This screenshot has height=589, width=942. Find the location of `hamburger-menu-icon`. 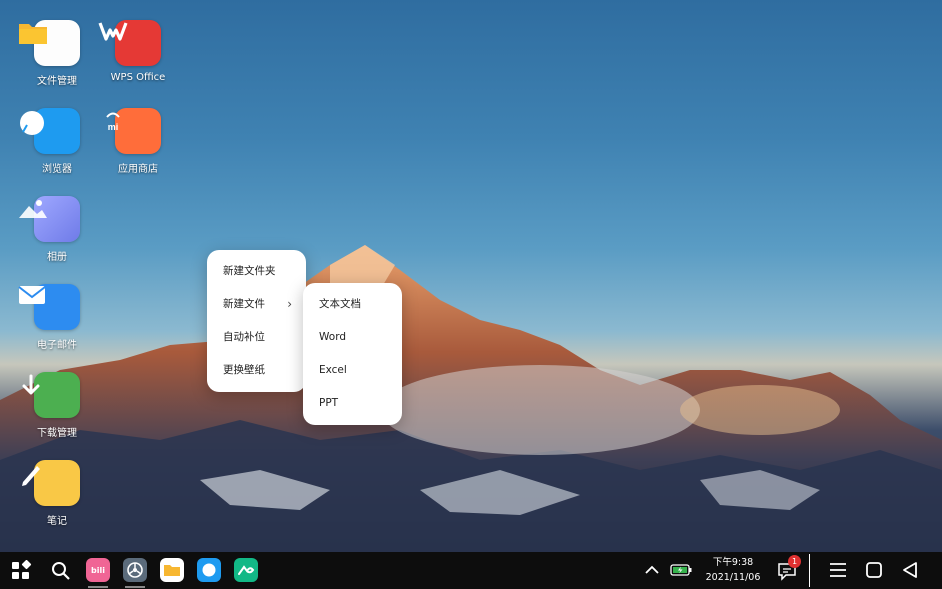

hamburger-menu-icon is located at coordinates (838, 570).